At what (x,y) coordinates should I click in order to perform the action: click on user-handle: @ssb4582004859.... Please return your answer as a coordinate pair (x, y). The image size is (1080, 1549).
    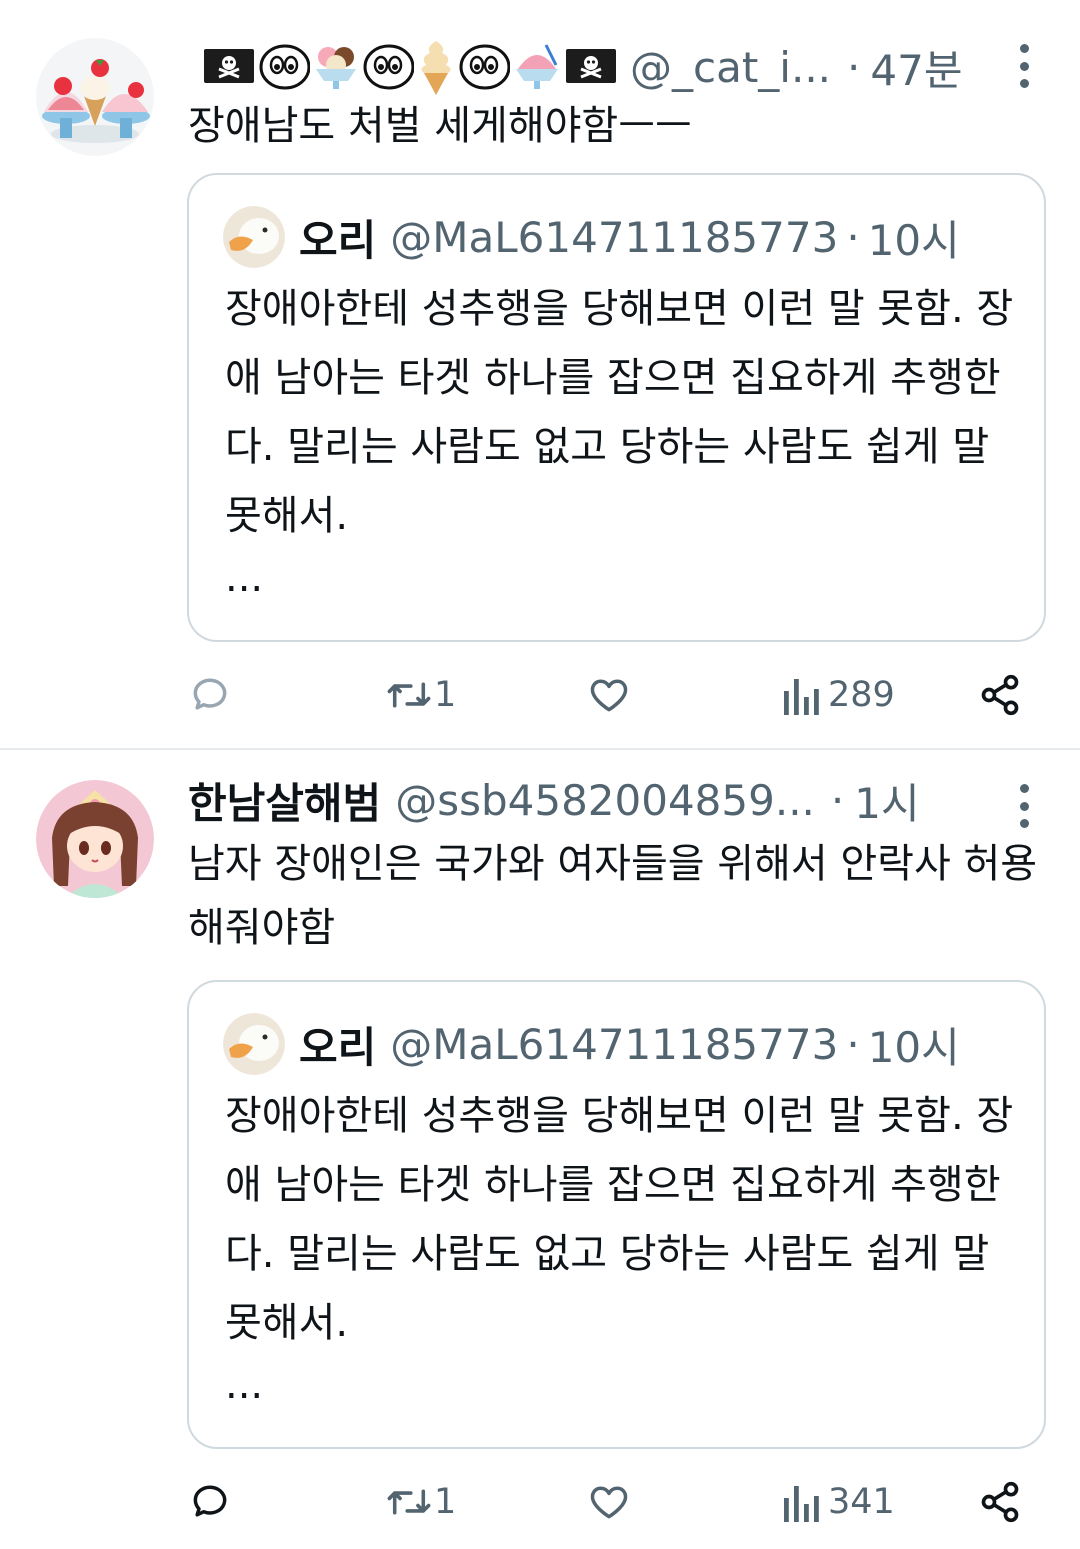
    Looking at the image, I should click on (605, 800).